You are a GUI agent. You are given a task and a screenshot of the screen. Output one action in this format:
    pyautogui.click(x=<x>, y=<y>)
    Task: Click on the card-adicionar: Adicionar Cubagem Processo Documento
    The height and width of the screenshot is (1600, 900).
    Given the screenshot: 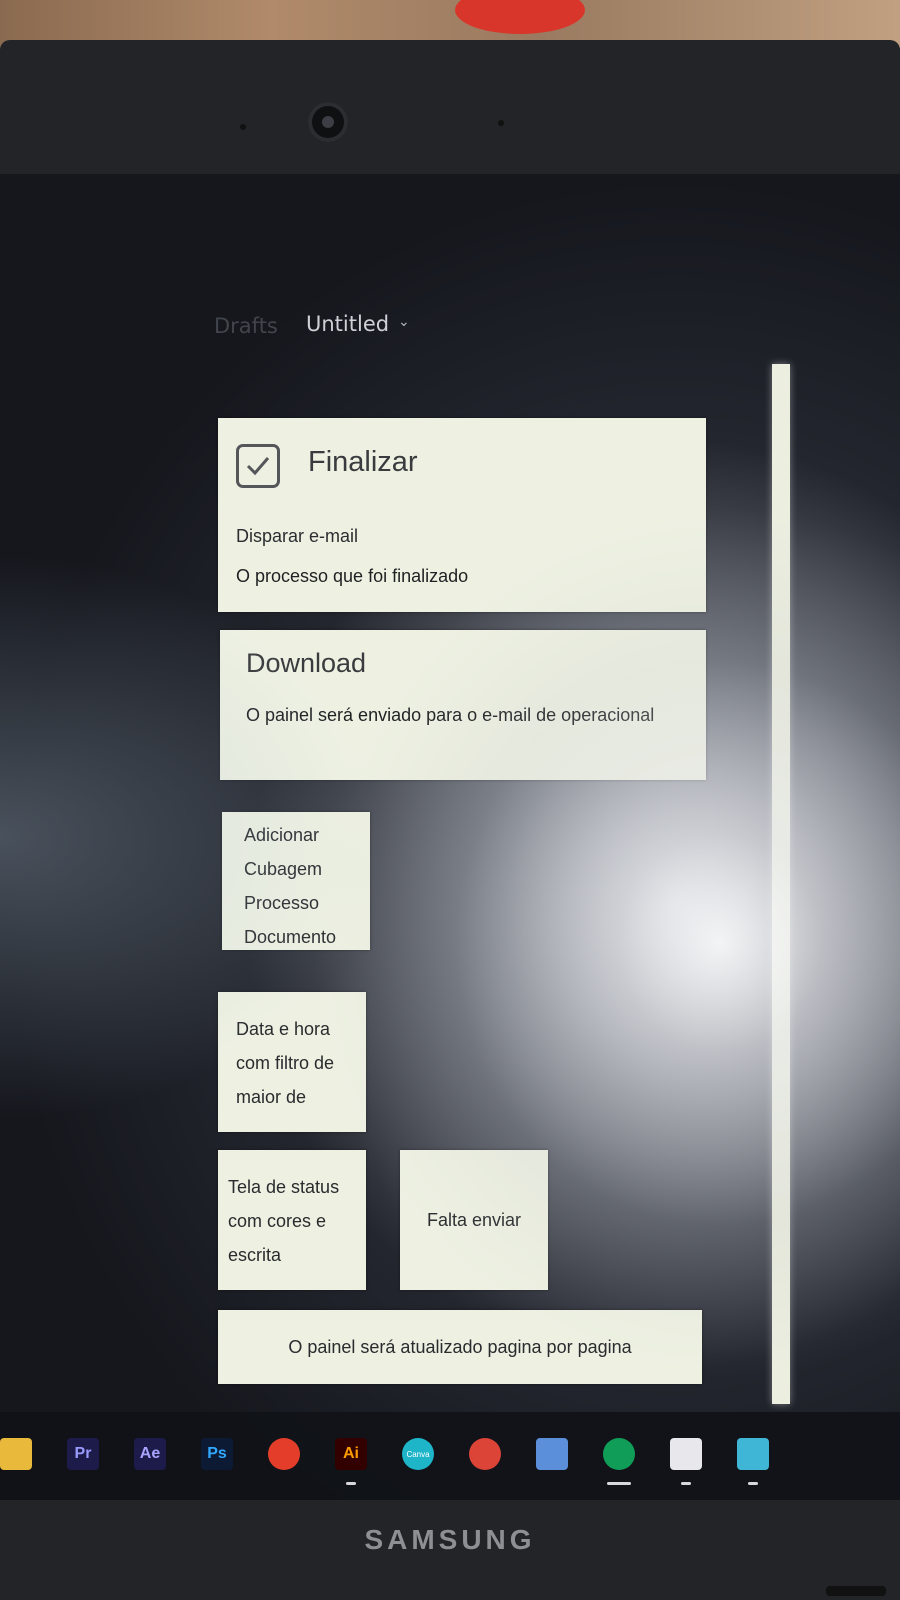 What is the action you would take?
    pyautogui.click(x=296, y=881)
    